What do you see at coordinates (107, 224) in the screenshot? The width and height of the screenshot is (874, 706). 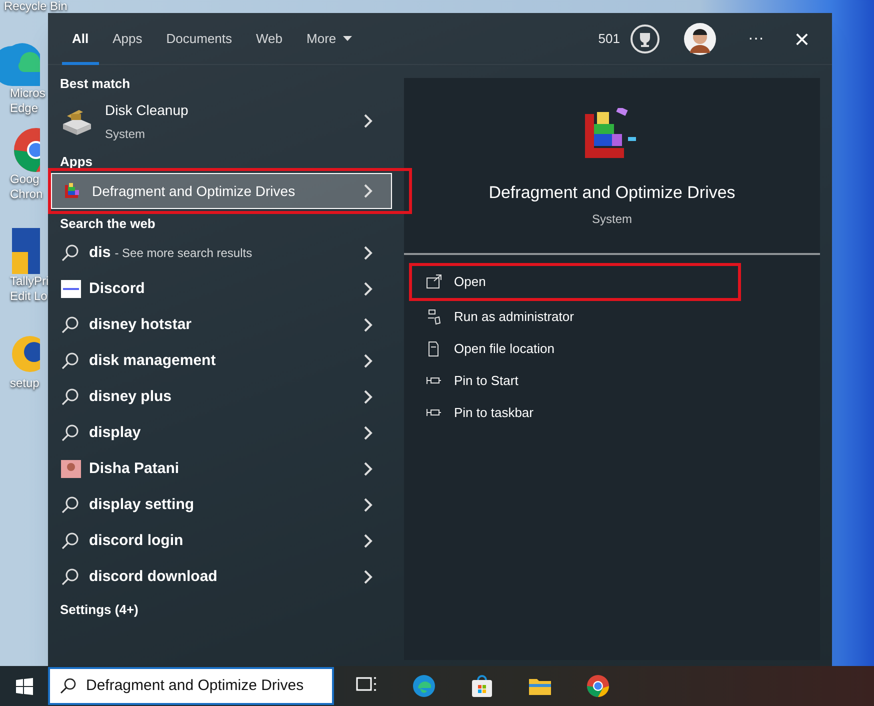 I see `section-heading: Search the web` at bounding box center [107, 224].